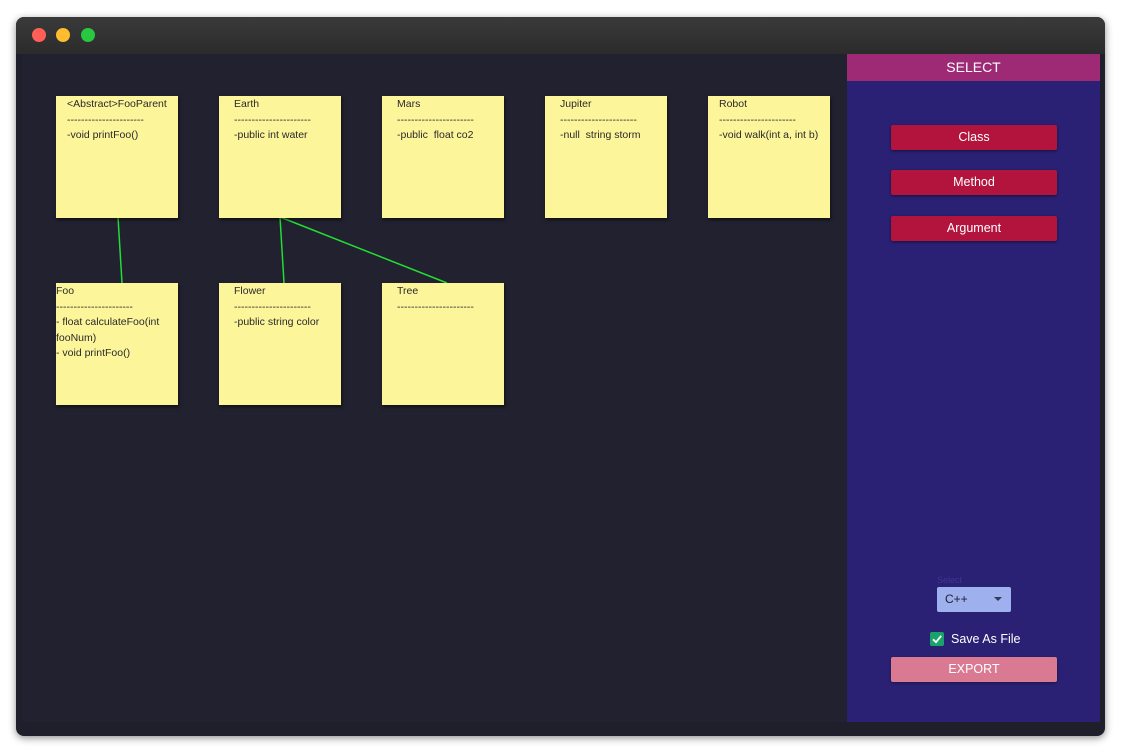 The width and height of the screenshot is (1122, 753). I want to click on class-member: fooNum), so click(76, 337).